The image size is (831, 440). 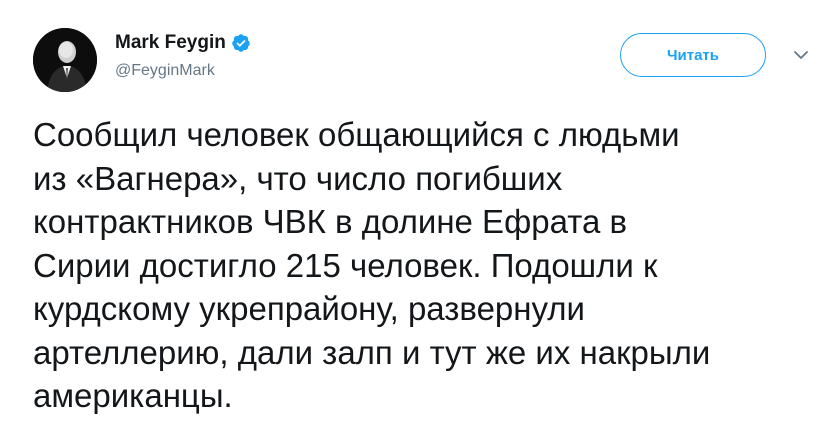 I want to click on tweet-text-line: контрактников ЧВК в долине Ефрата в, so click(x=330, y=221).